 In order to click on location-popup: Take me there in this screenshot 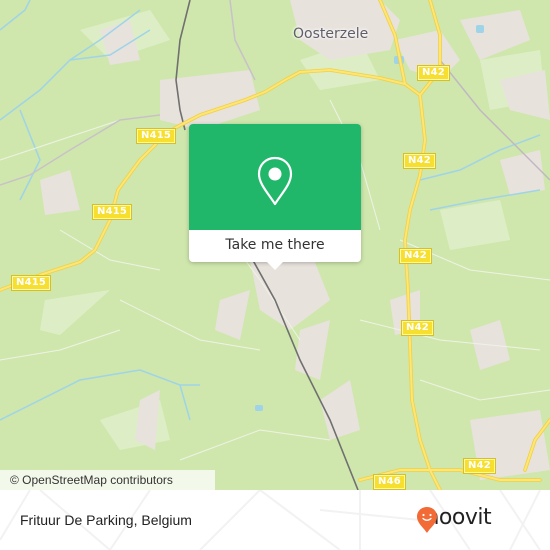, I will do `click(275, 197)`.